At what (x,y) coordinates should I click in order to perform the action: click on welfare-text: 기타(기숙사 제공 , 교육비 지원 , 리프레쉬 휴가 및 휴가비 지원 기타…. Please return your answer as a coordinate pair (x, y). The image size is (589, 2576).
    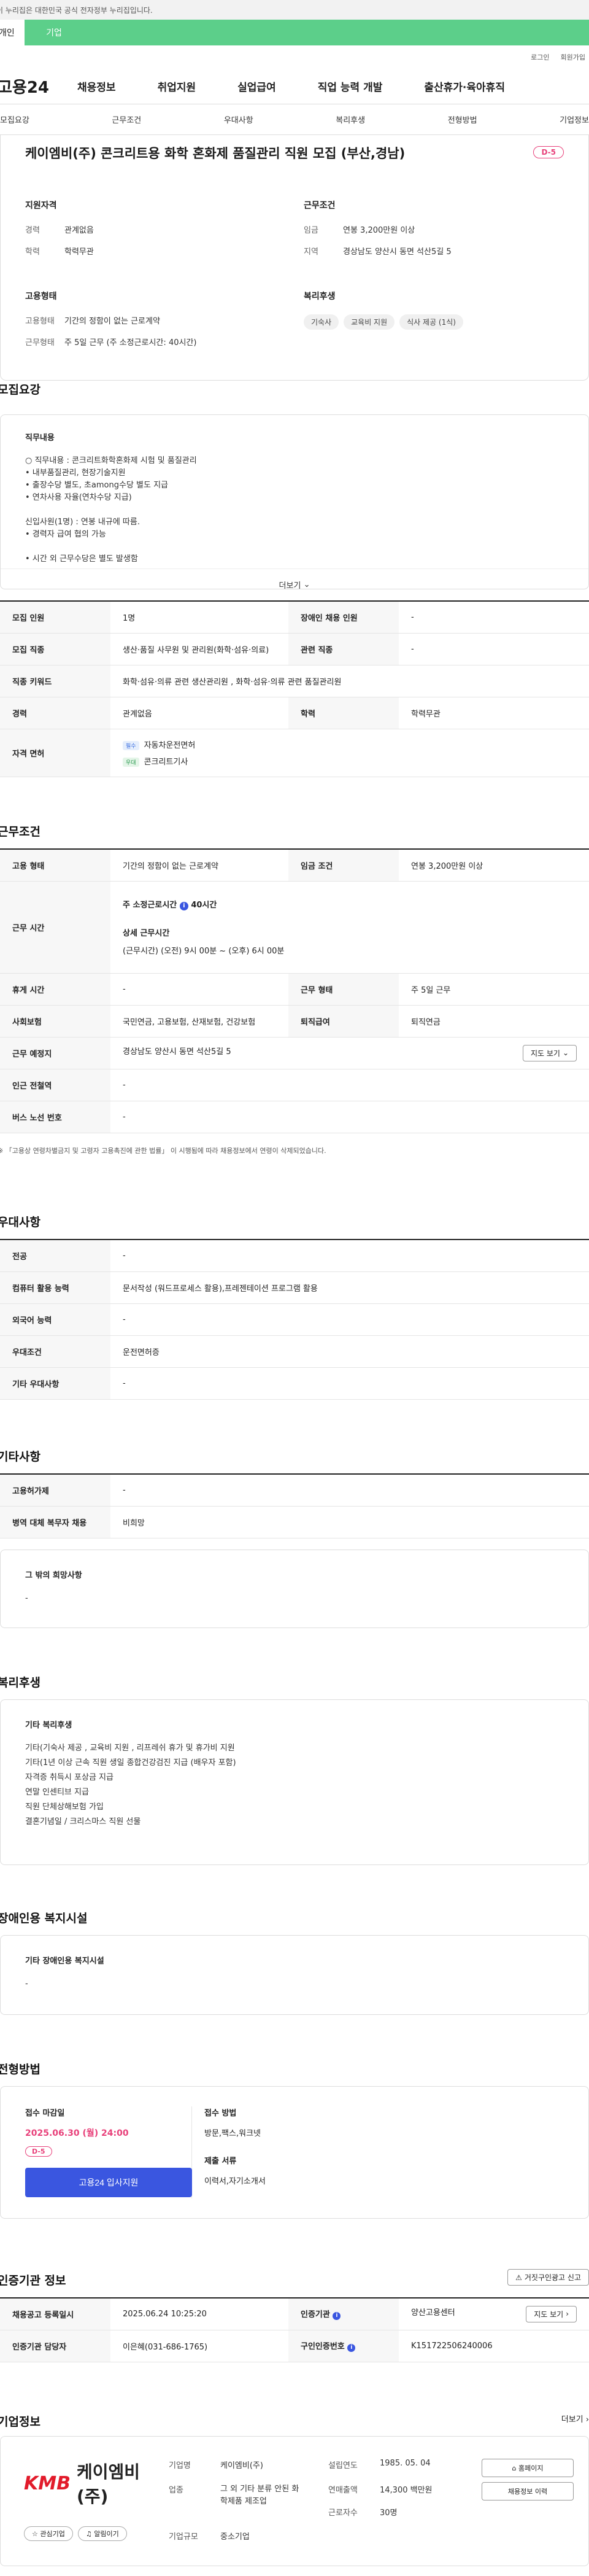
    Looking at the image, I should click on (130, 1785).